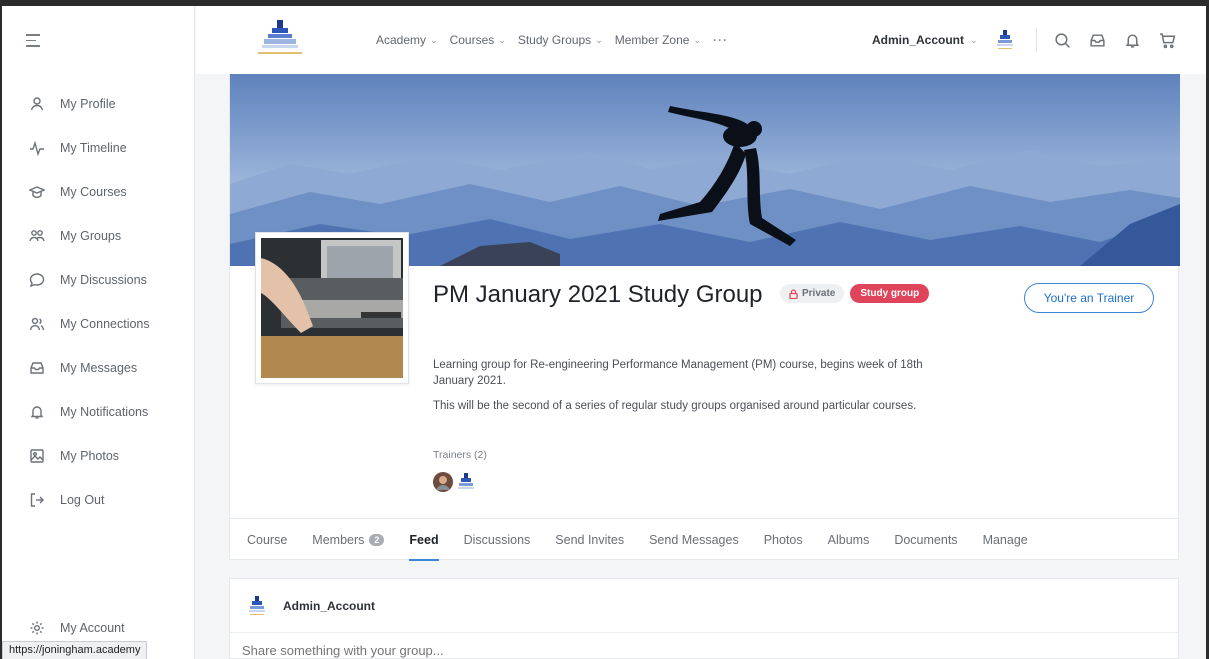 This screenshot has height=659, width=1209. Describe the element at coordinates (37, 456) in the screenshot. I see `photo-icon` at that location.